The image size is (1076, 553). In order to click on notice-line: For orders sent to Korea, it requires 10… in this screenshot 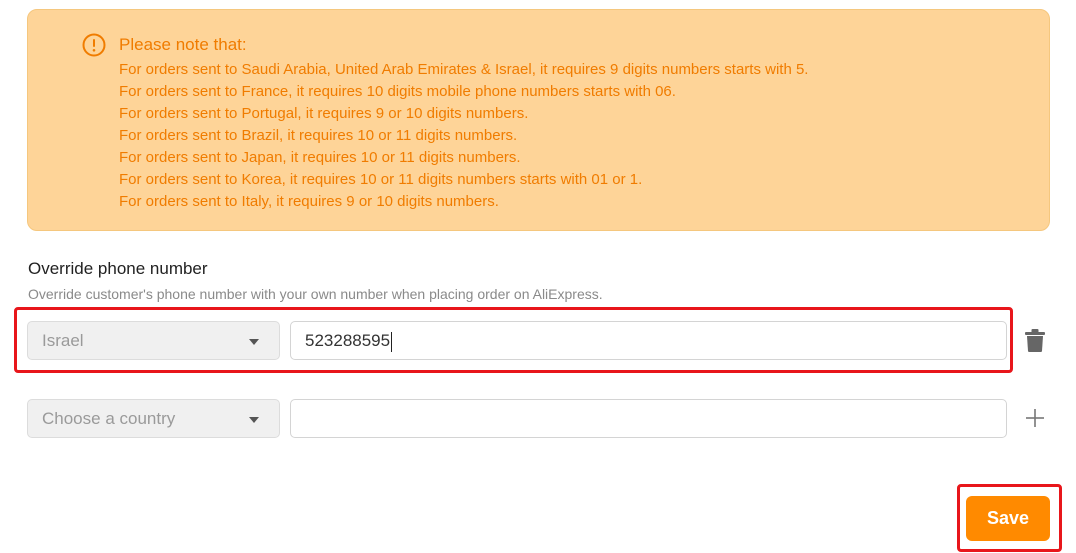, I will do `click(381, 179)`.